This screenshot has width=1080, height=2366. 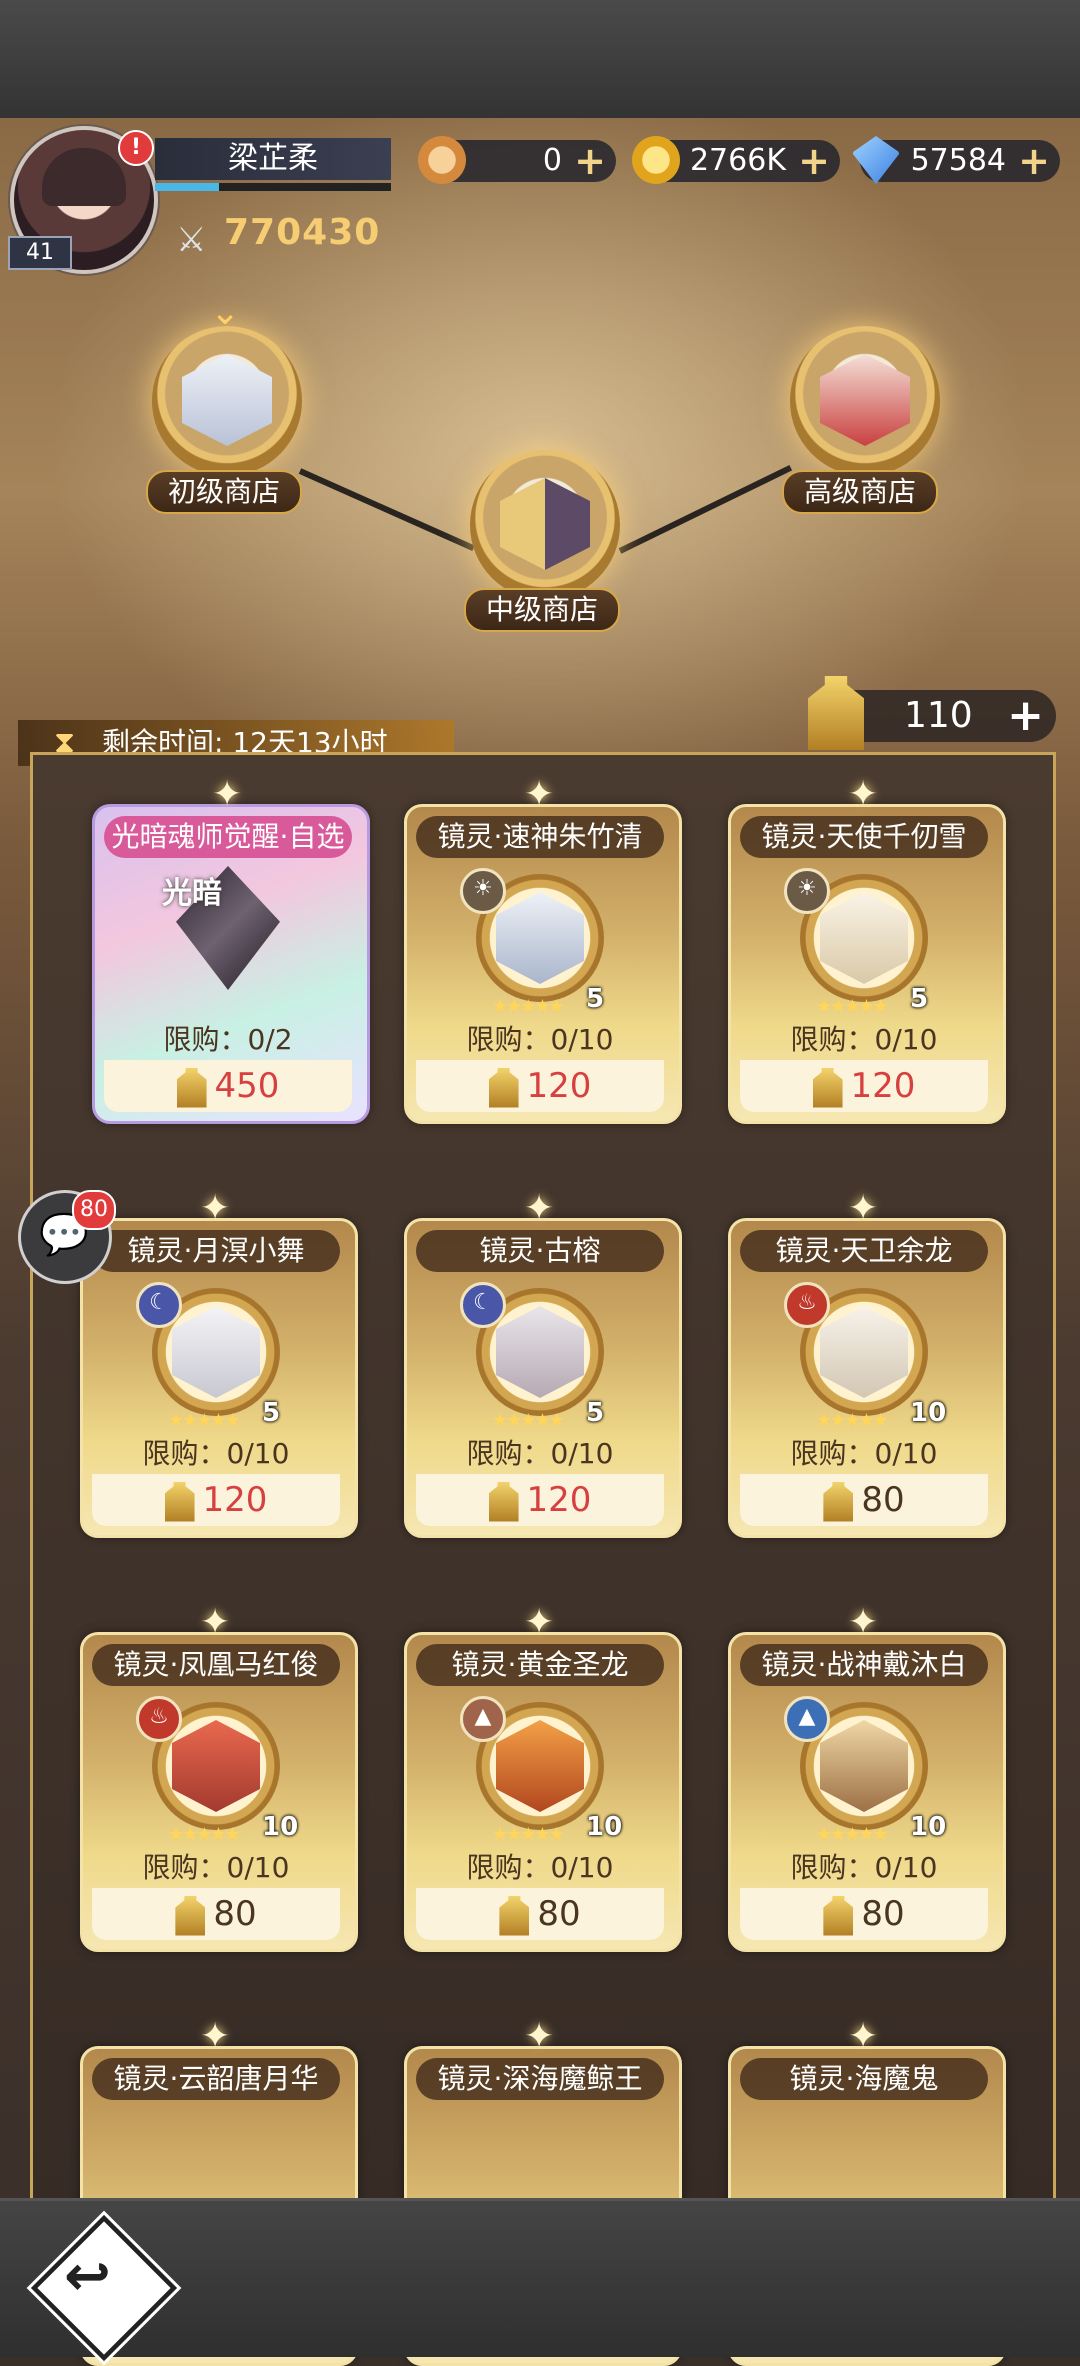 What do you see at coordinates (542, 610) in the screenshot?
I see `middle-shop-label: 中级商店` at bounding box center [542, 610].